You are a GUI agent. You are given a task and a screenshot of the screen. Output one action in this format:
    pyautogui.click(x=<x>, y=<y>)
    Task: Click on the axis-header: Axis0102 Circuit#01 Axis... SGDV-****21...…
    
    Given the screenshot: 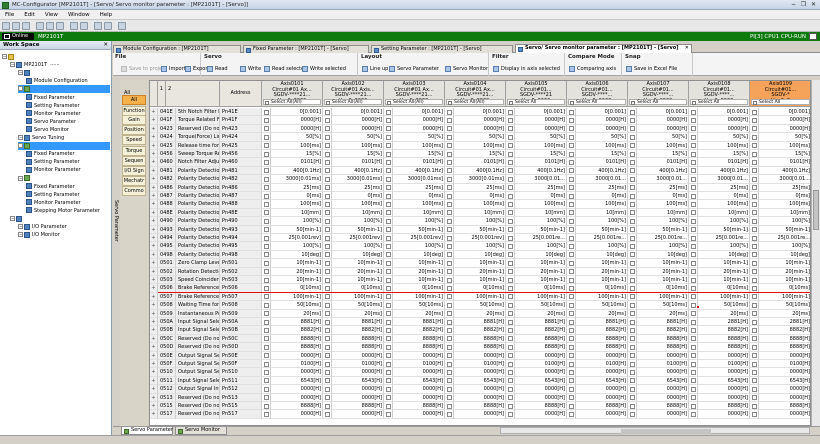 What is the action you would take?
    pyautogui.click(x=353, y=94)
    